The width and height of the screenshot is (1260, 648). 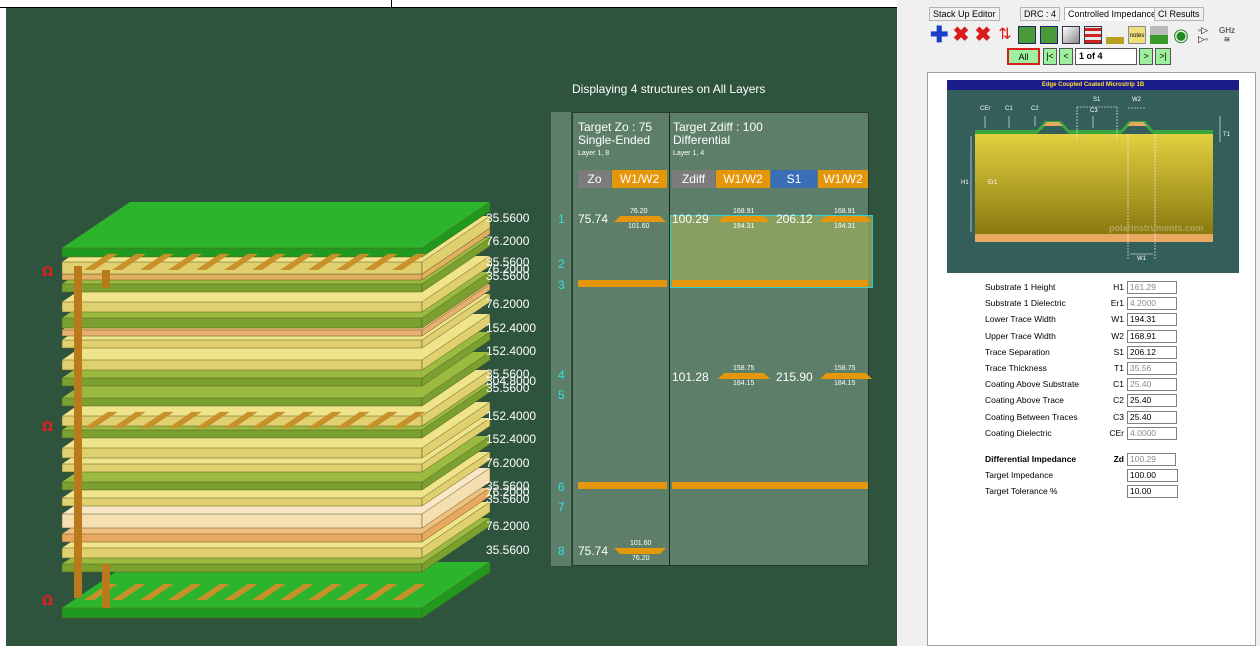 I want to click on chart-icon, so click(x=1115, y=35).